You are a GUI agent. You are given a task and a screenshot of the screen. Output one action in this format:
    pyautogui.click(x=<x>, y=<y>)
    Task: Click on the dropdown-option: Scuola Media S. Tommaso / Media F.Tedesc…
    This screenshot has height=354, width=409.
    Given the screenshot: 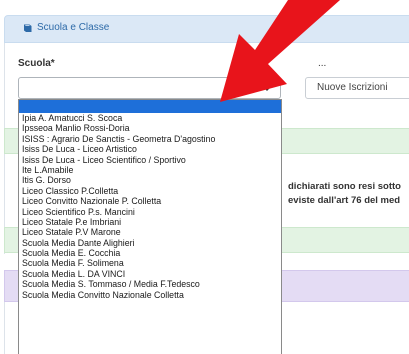 What is the action you would take?
    pyautogui.click(x=150, y=284)
    